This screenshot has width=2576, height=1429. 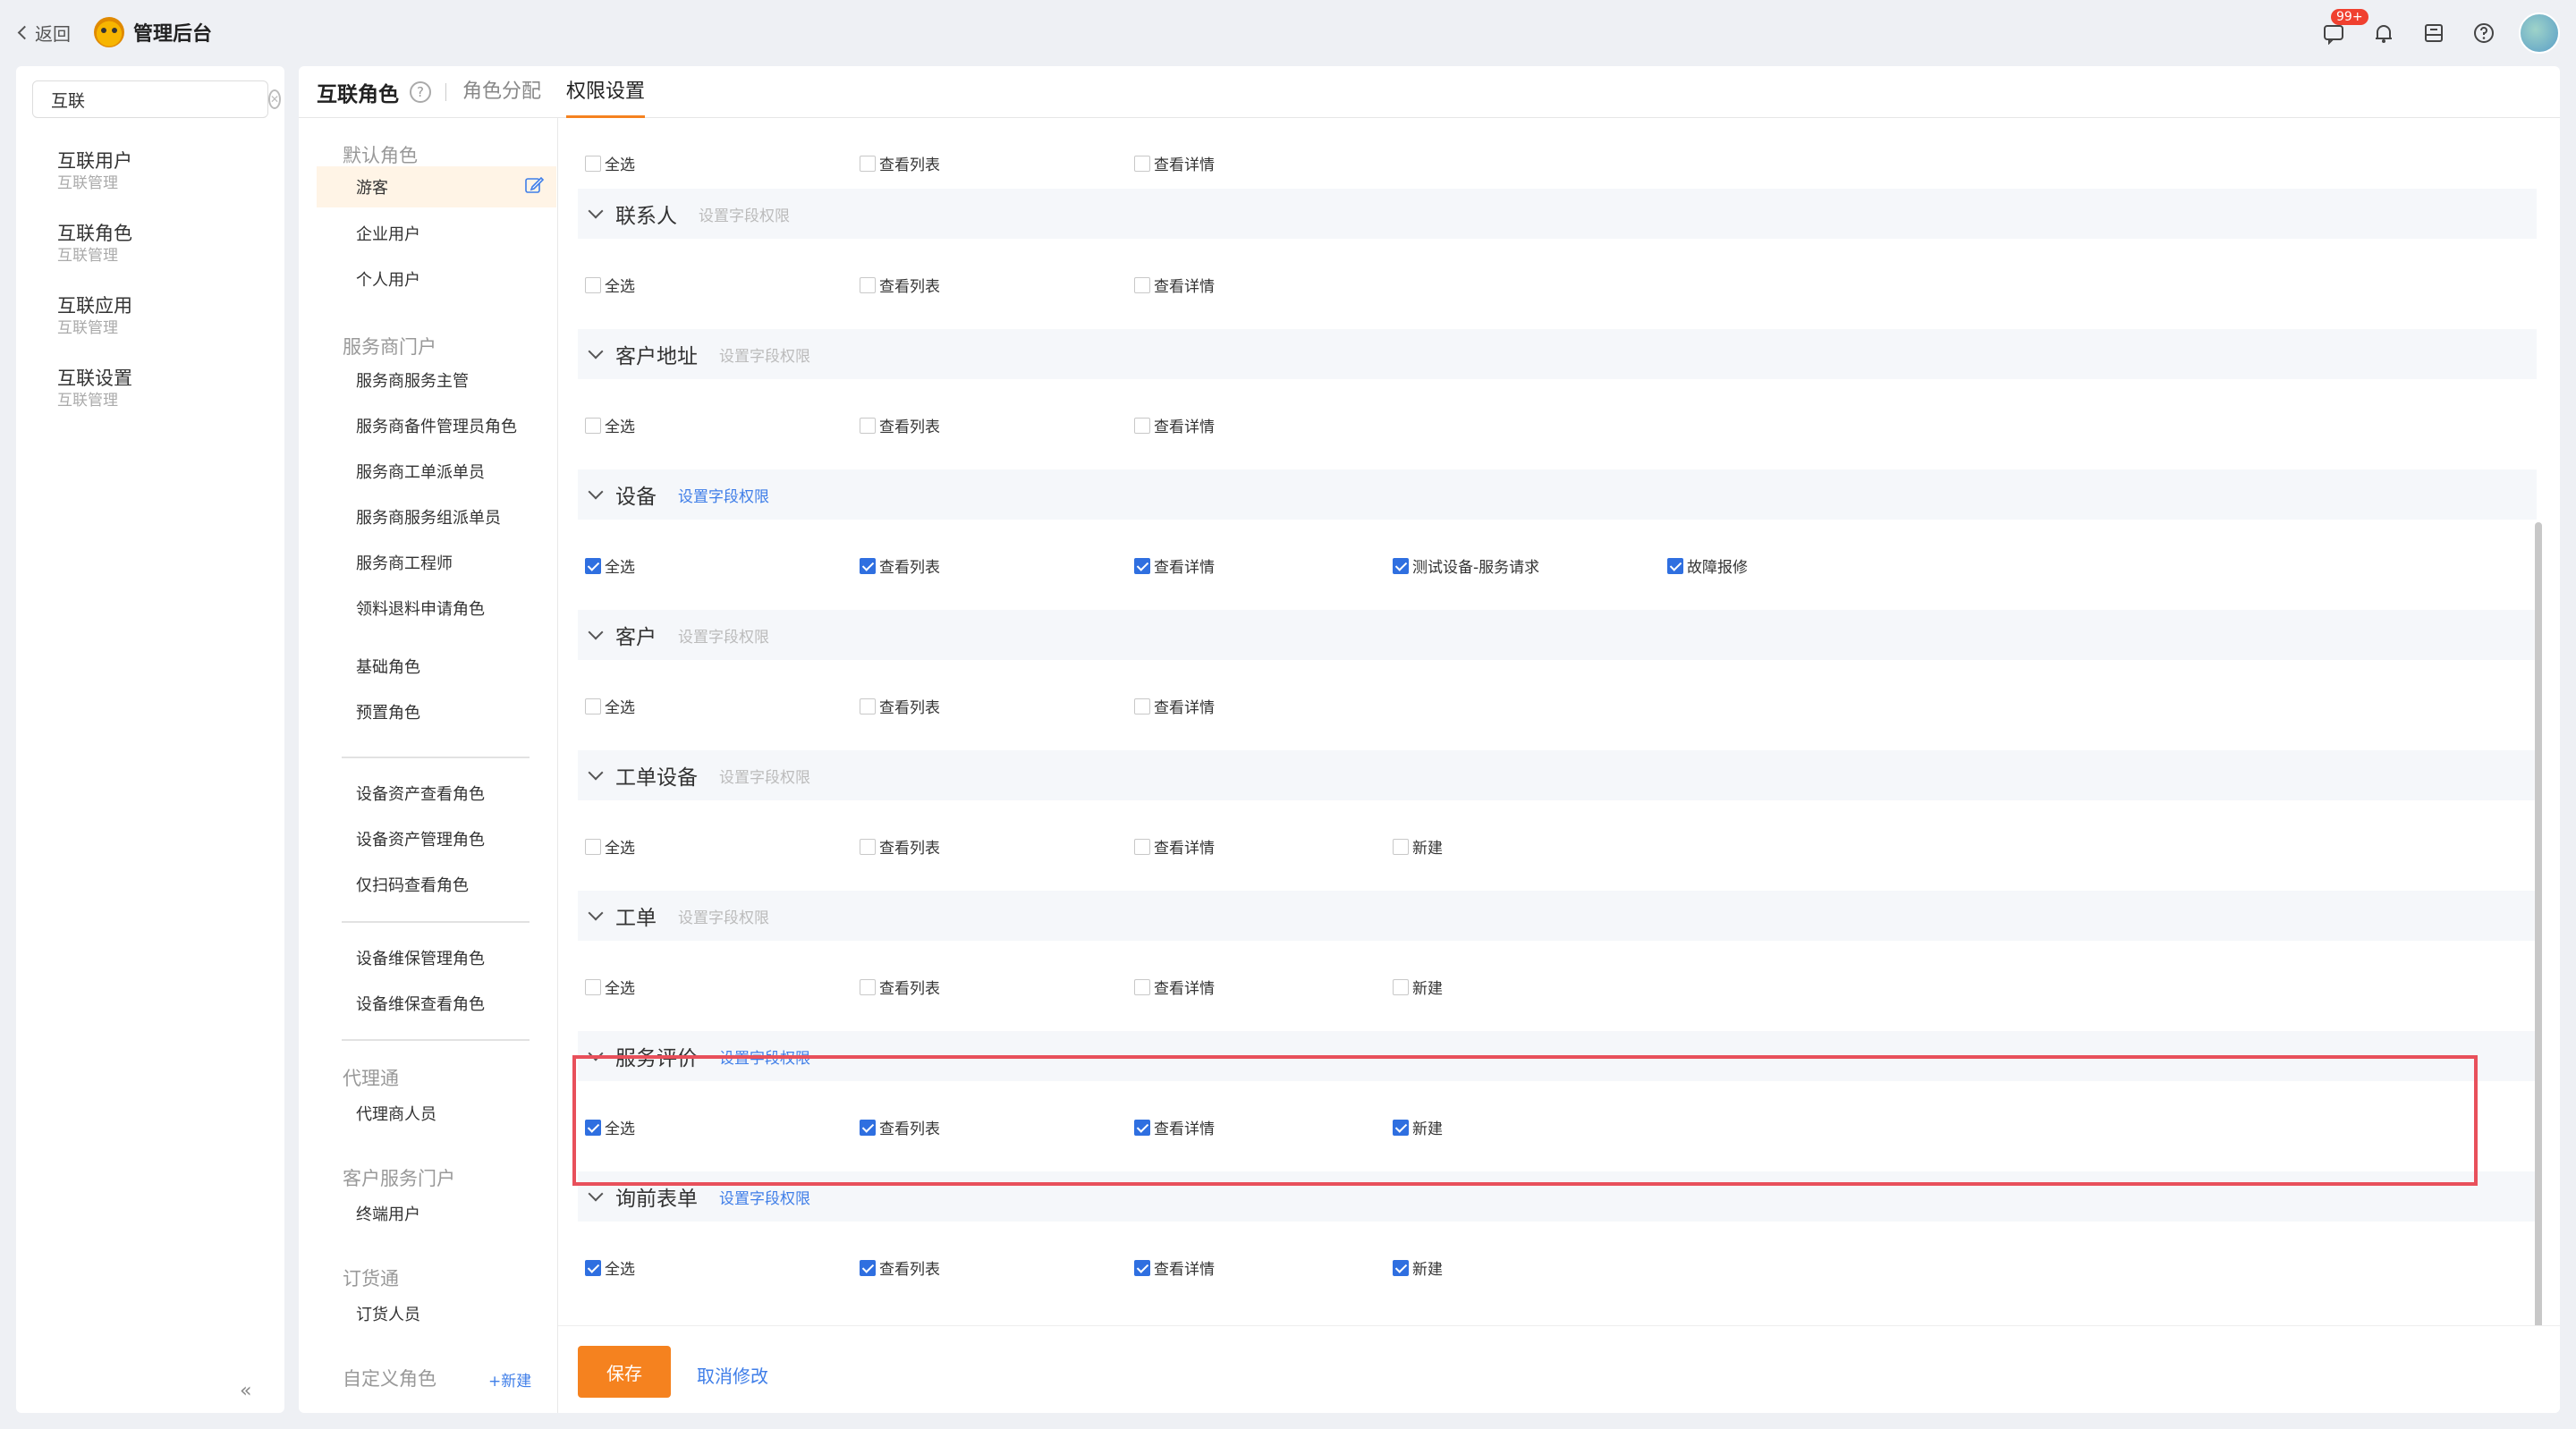 I want to click on scrollbar-thumb, so click(x=2538, y=960).